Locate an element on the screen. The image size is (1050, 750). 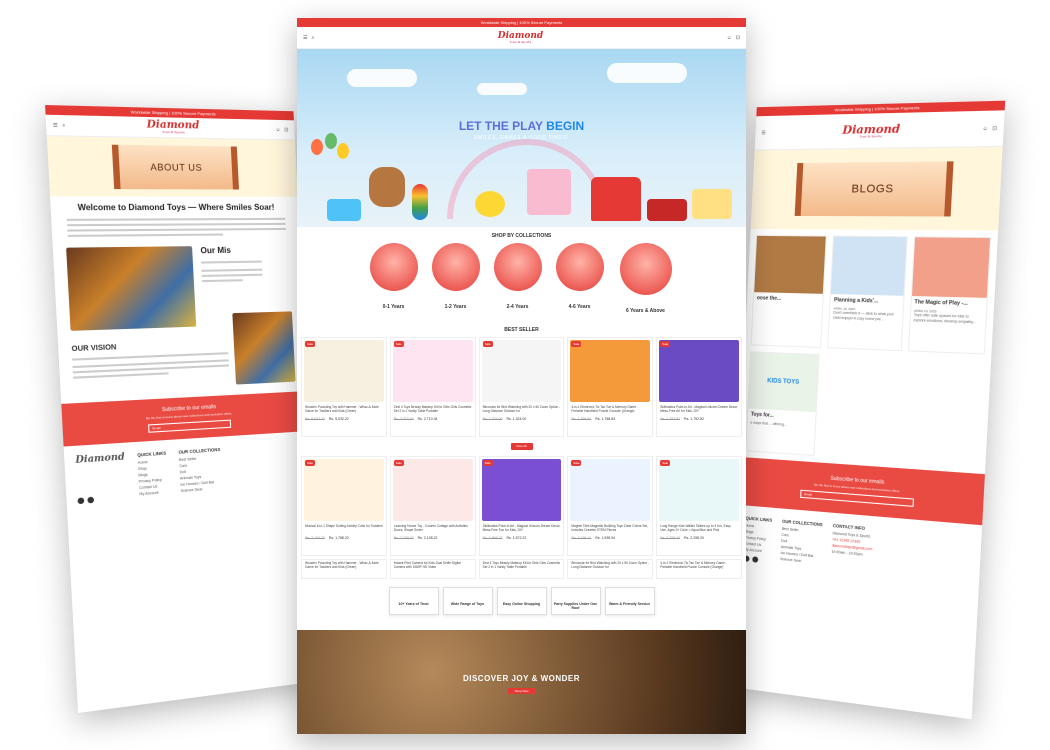
footer-link: Contact Us is located at coordinates (153, 487).